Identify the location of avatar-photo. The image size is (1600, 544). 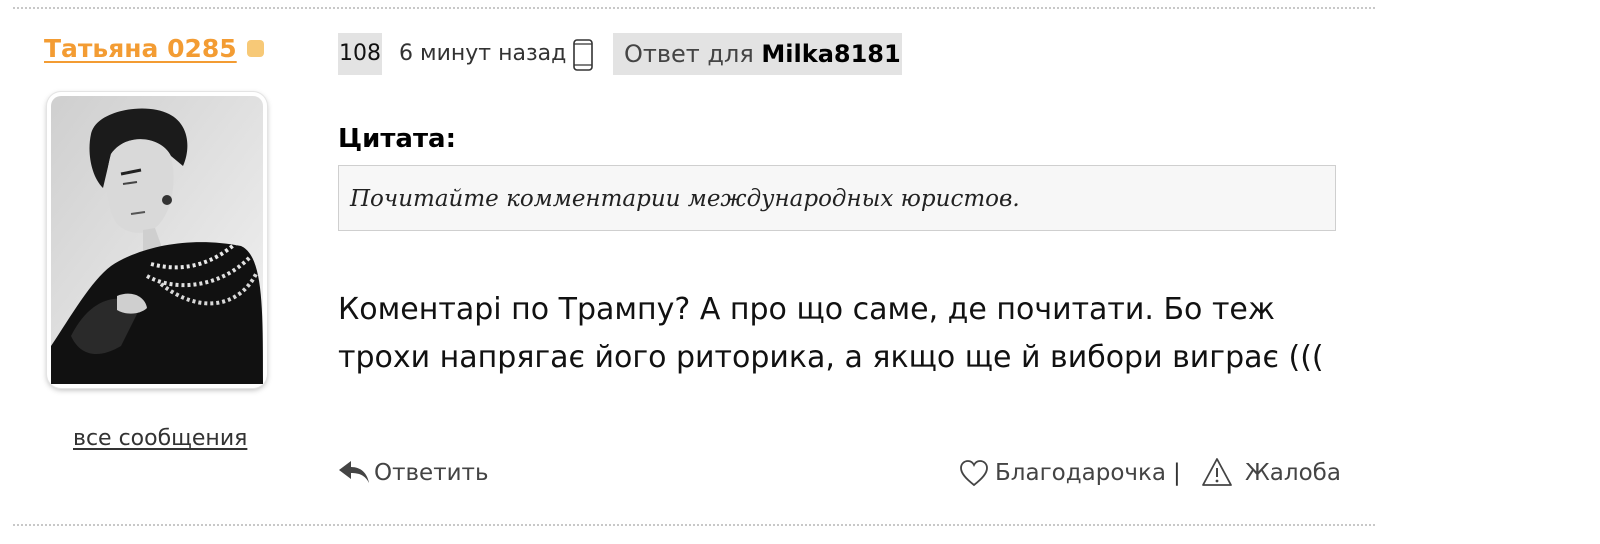
(157, 240).